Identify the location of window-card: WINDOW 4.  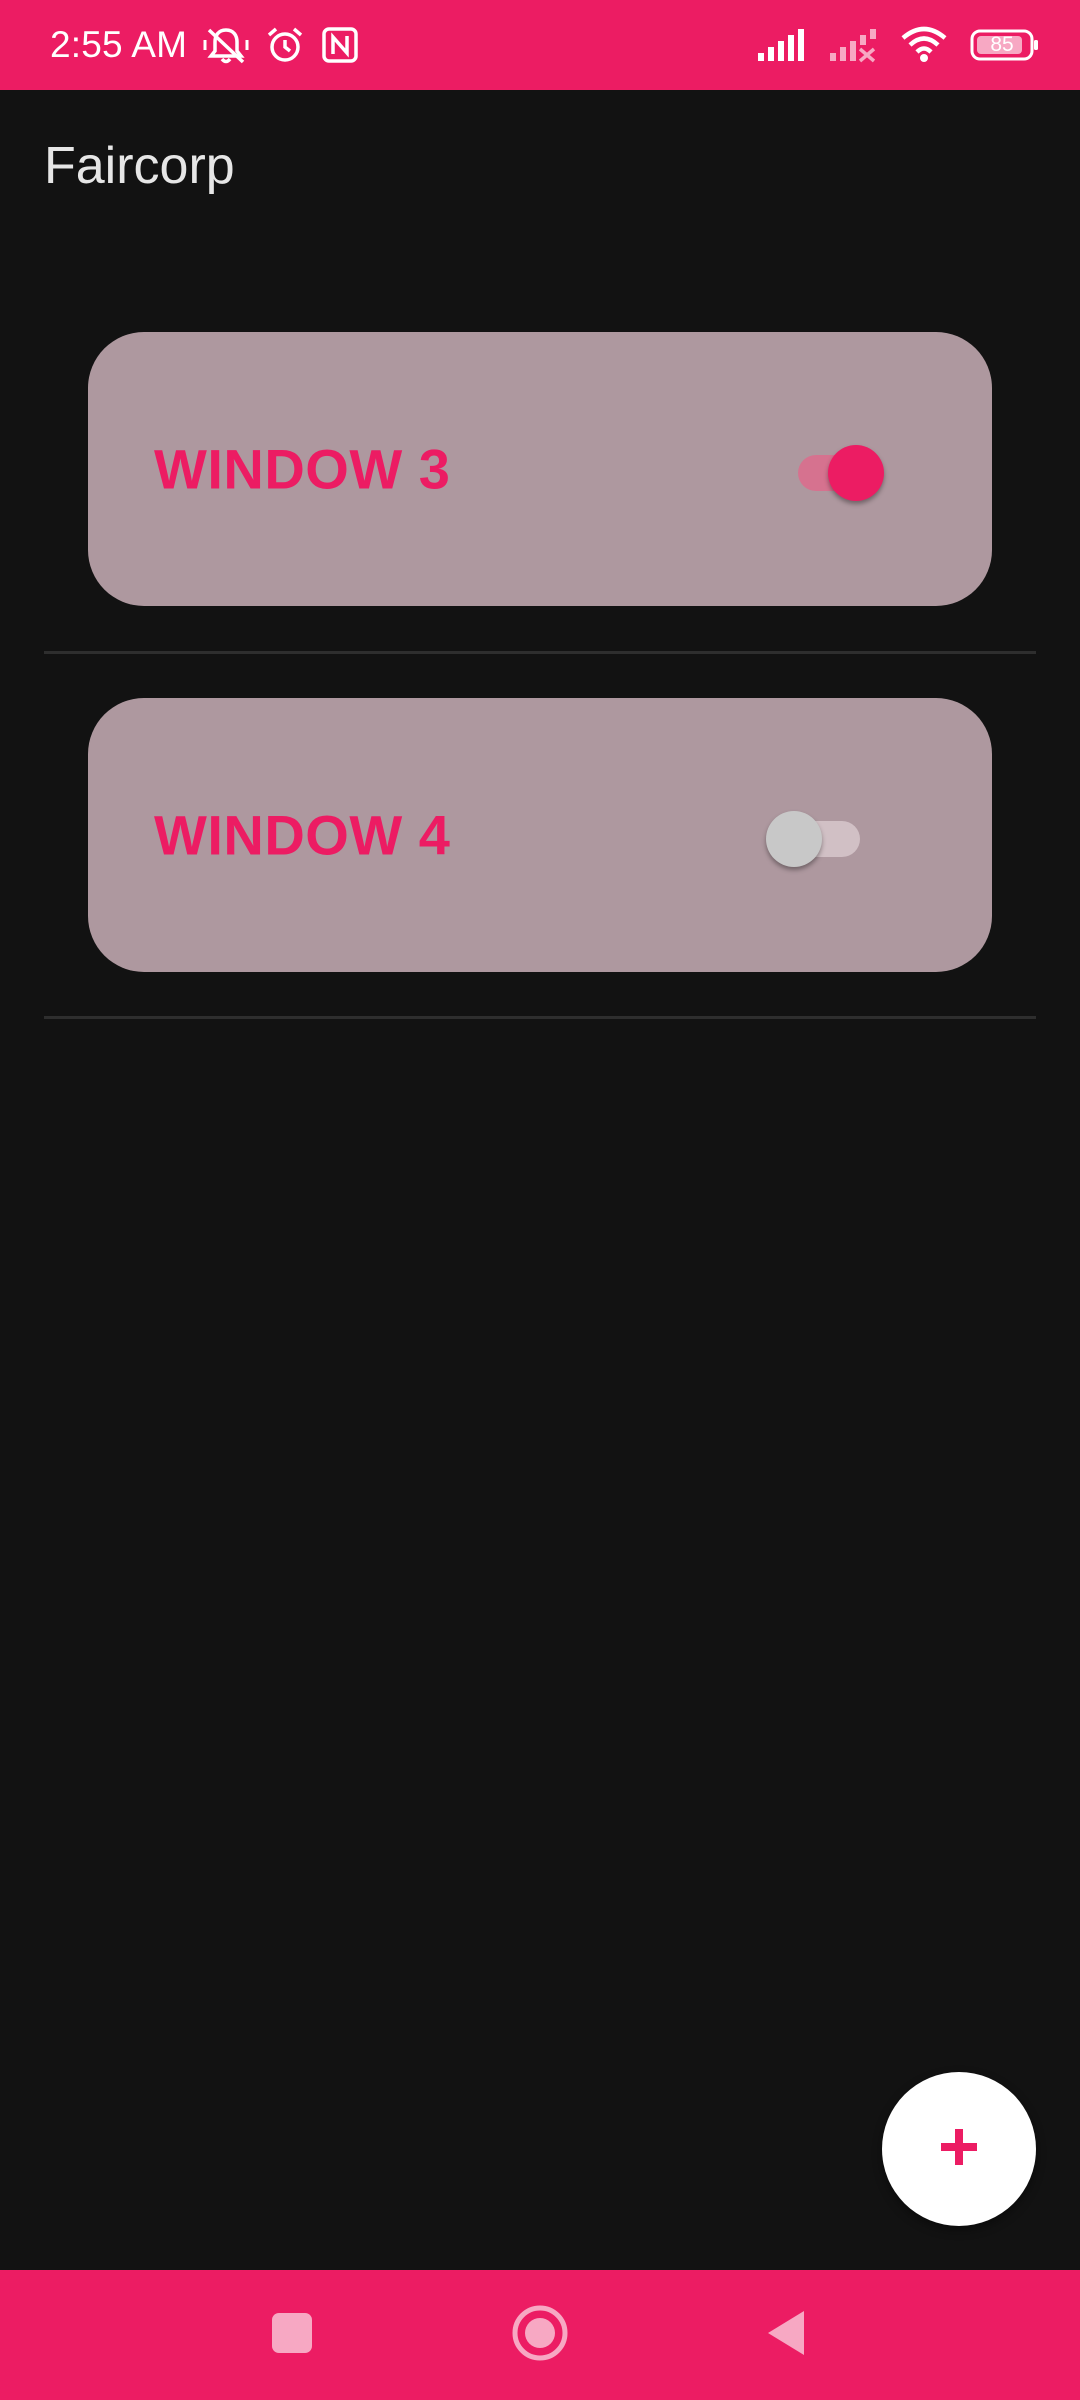
(540, 835).